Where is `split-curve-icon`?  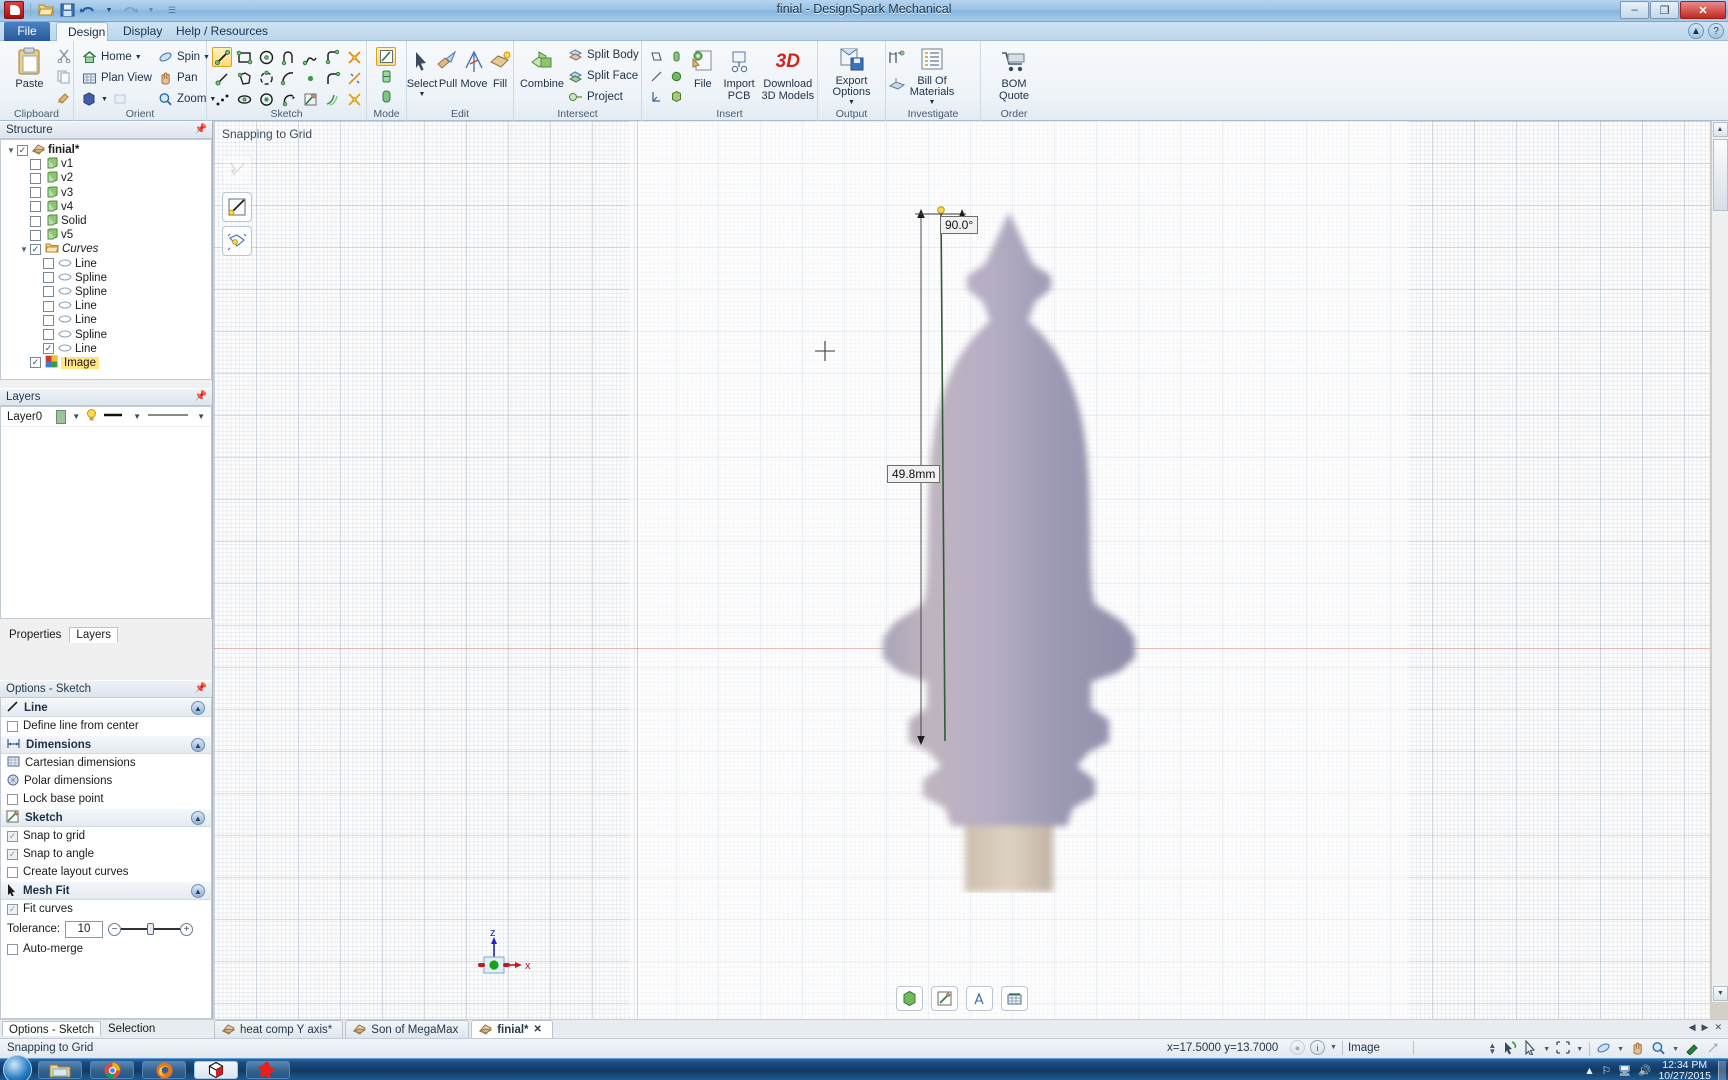 split-curve-icon is located at coordinates (354, 99).